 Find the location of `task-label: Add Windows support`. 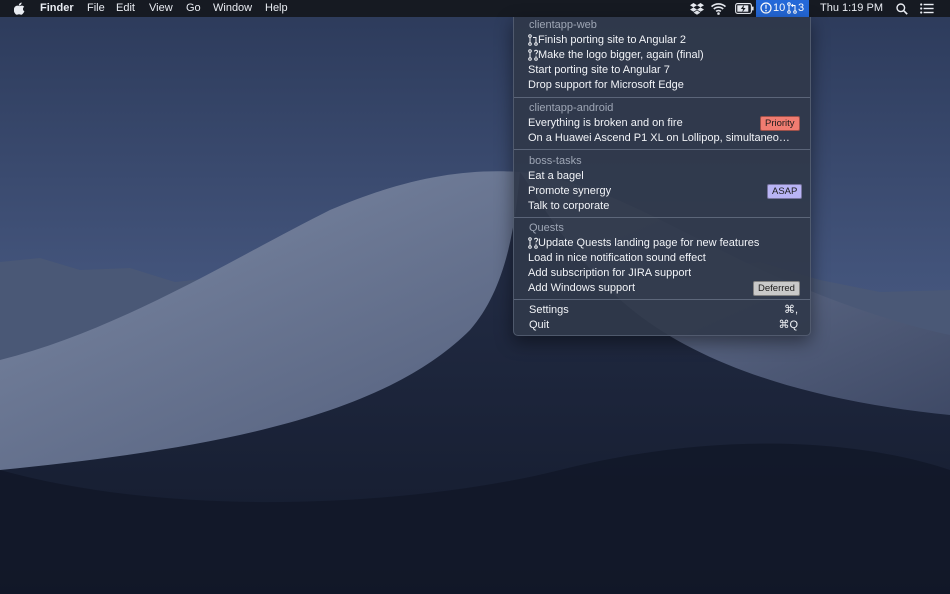

task-label: Add Windows support is located at coordinates (581, 288).